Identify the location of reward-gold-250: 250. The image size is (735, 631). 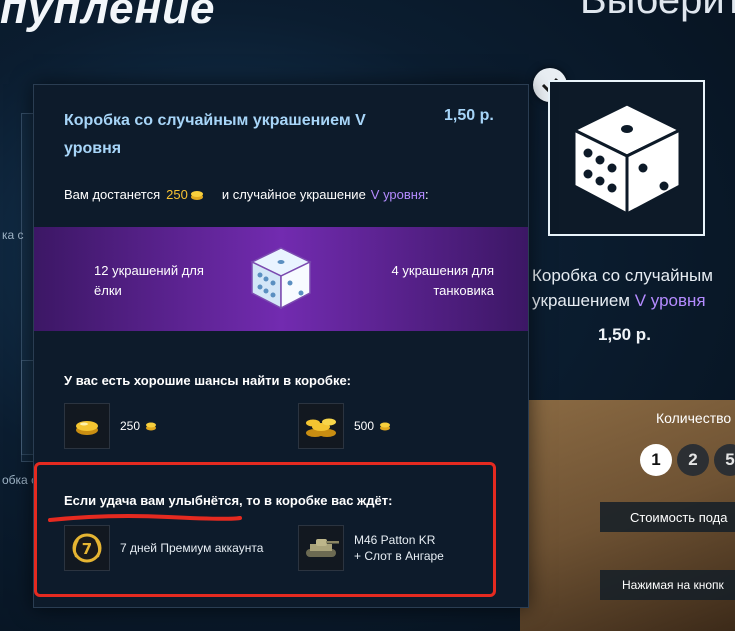
(110, 426).